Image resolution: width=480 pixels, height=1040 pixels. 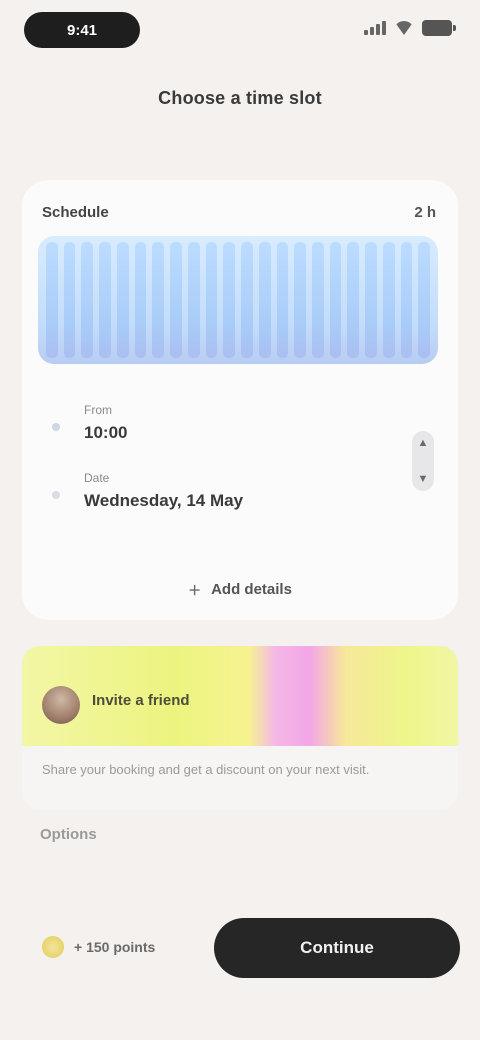 I want to click on points-info: + 150 points, so click(x=98, y=947).